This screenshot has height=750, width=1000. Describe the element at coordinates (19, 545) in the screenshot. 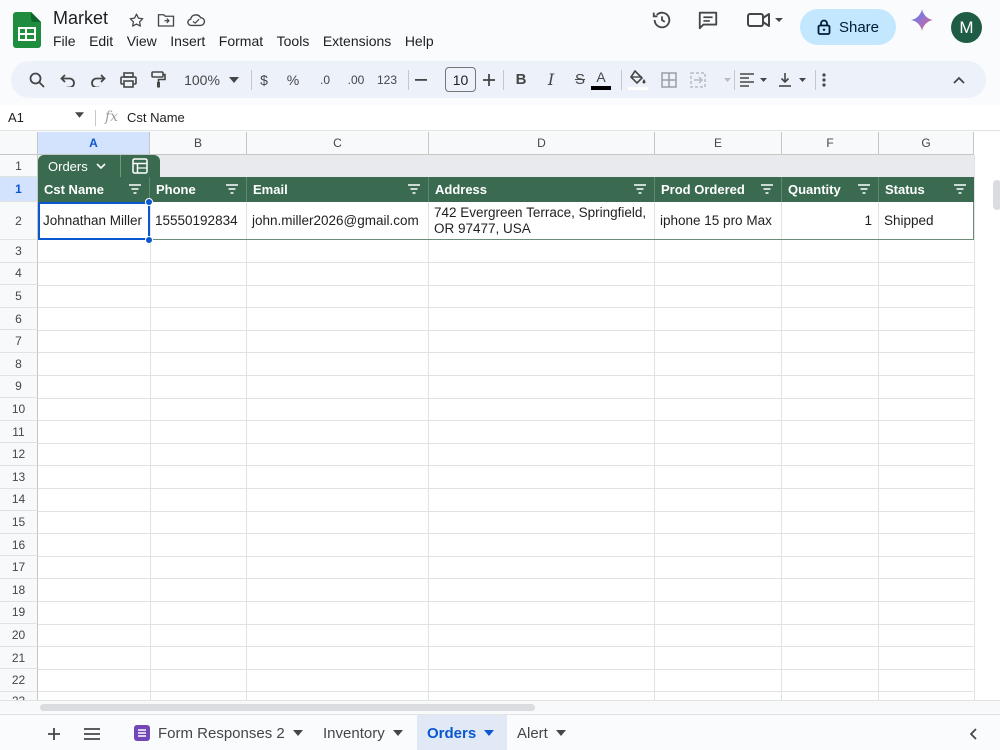

I see `row-header-16: 16` at that location.